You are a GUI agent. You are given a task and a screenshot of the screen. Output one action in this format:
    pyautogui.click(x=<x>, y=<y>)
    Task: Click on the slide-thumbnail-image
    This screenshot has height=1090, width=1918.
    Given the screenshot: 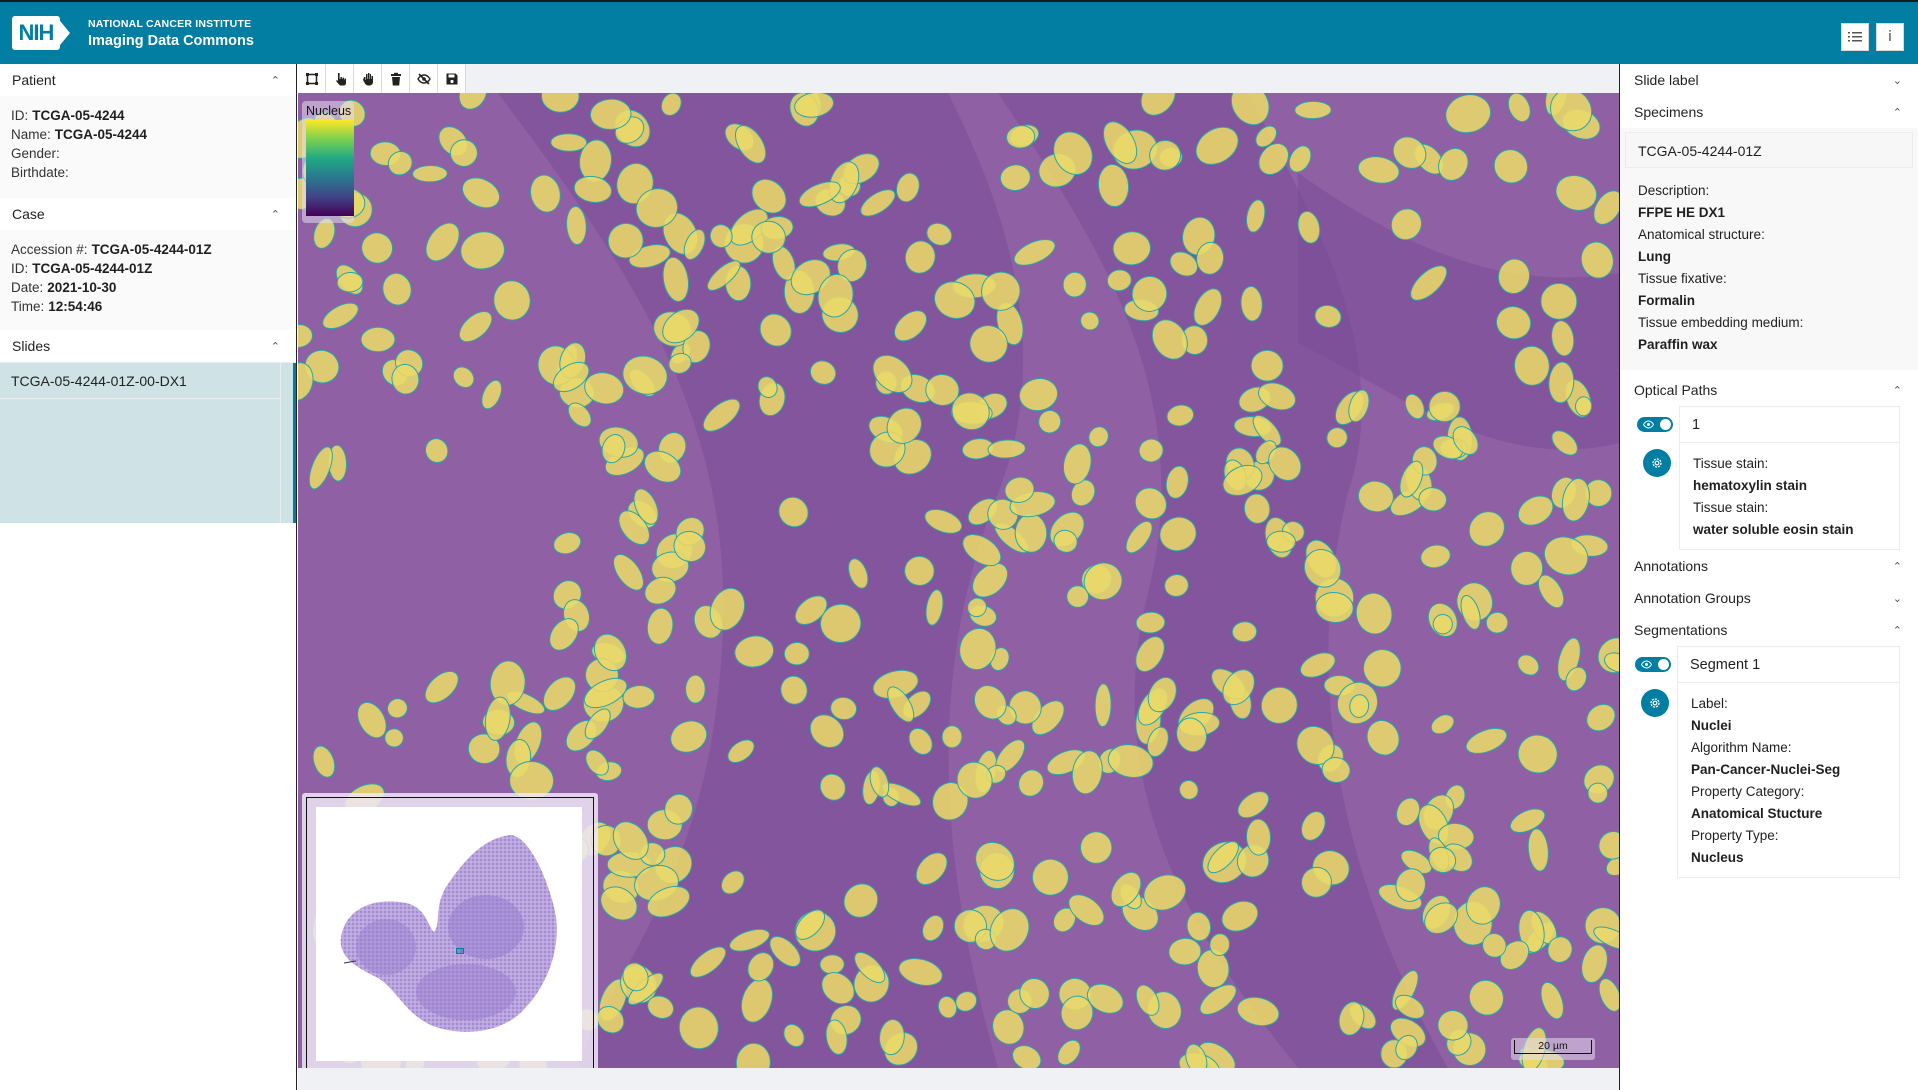 What is the action you would take?
    pyautogui.click(x=448, y=933)
    